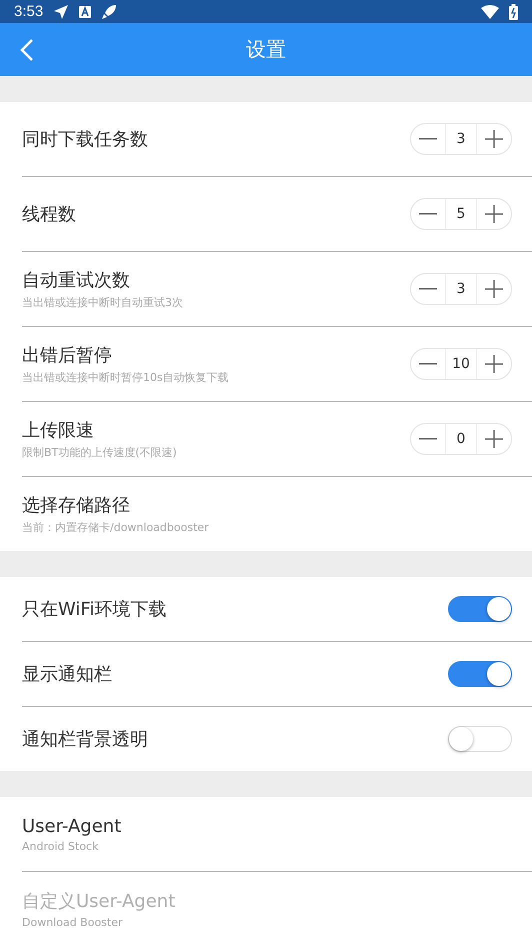 Image resolution: width=532 pixels, height=942 pixels. I want to click on letter-box-icon, so click(85, 12).